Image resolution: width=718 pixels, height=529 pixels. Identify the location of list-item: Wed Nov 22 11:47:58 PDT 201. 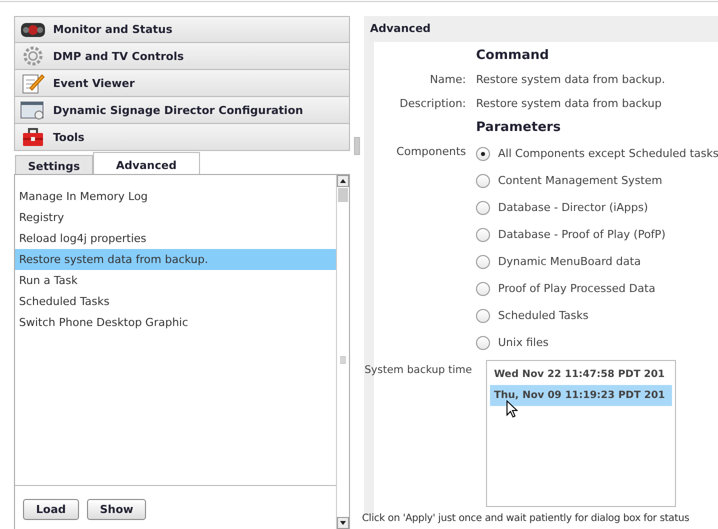
(581, 374).